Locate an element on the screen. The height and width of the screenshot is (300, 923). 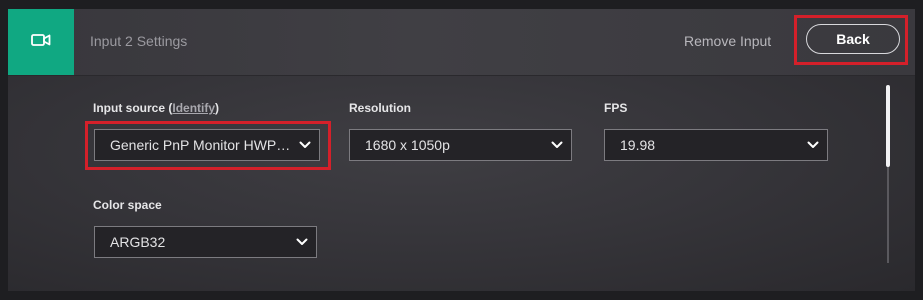
input-source-label-row: Input source (Identify) is located at coordinates (156, 108).